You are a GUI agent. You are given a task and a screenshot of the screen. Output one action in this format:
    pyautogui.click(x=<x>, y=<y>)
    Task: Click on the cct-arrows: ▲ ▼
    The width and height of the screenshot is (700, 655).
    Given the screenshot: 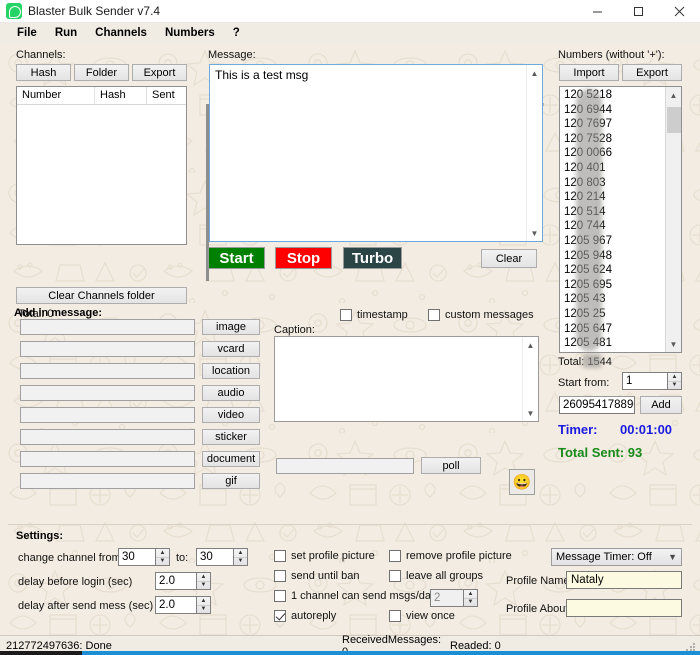 What is the action you would take?
    pyautogui.click(x=240, y=557)
    